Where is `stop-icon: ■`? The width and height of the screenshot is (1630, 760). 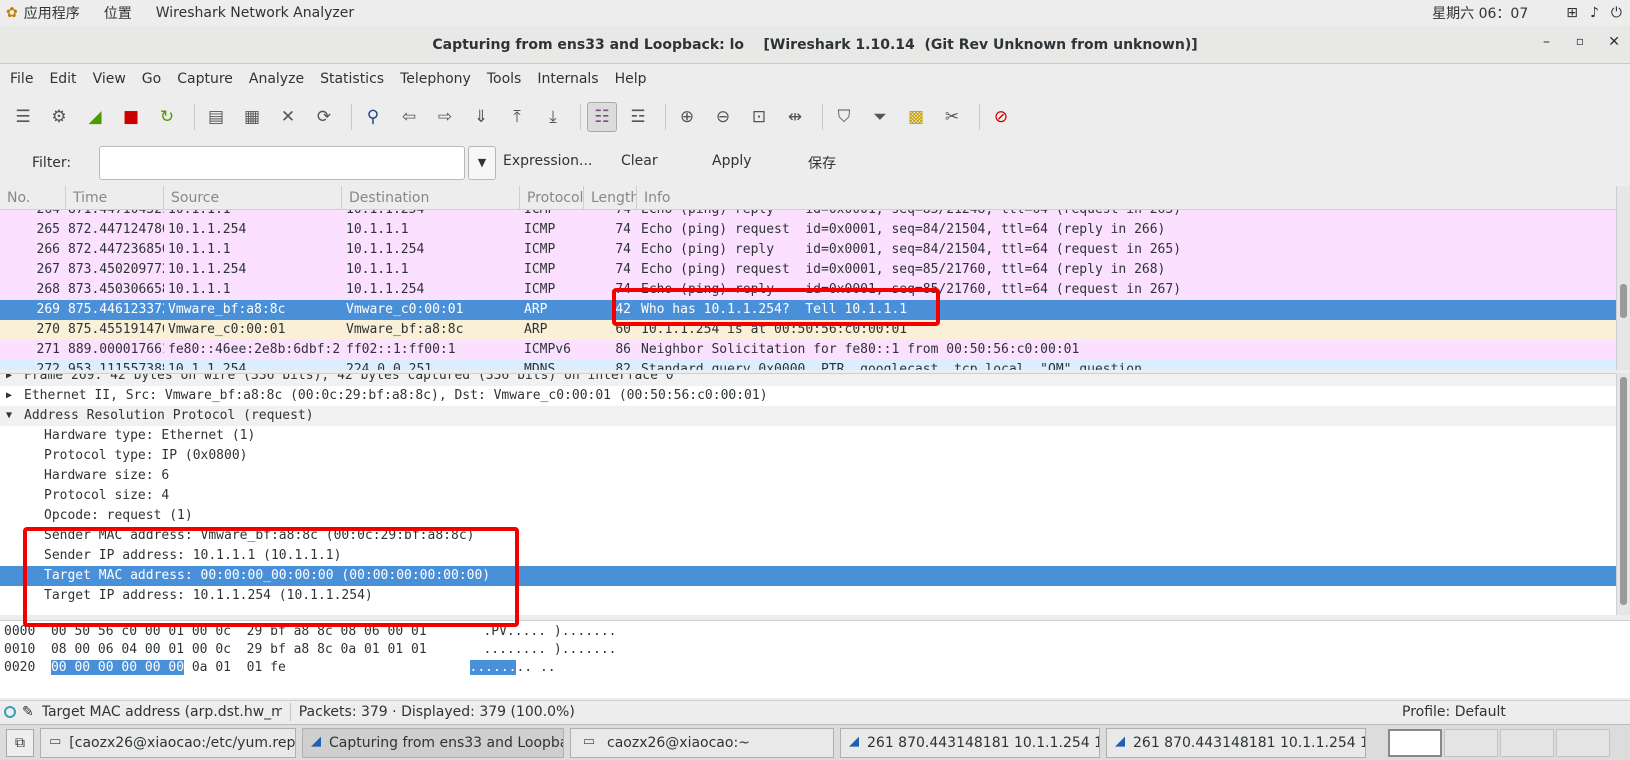 stop-icon: ■ is located at coordinates (131, 117).